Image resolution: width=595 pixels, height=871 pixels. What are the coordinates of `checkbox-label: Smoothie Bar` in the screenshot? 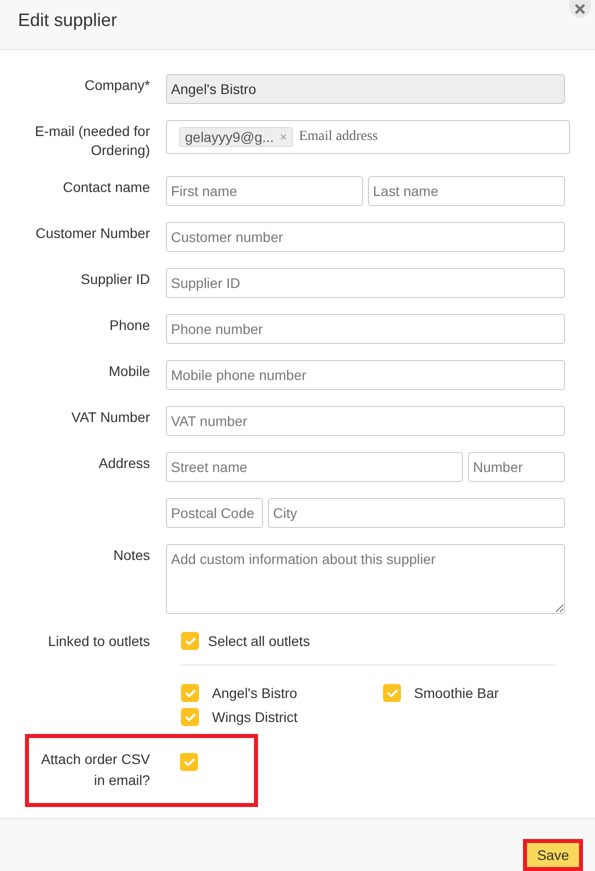 It's located at (456, 693).